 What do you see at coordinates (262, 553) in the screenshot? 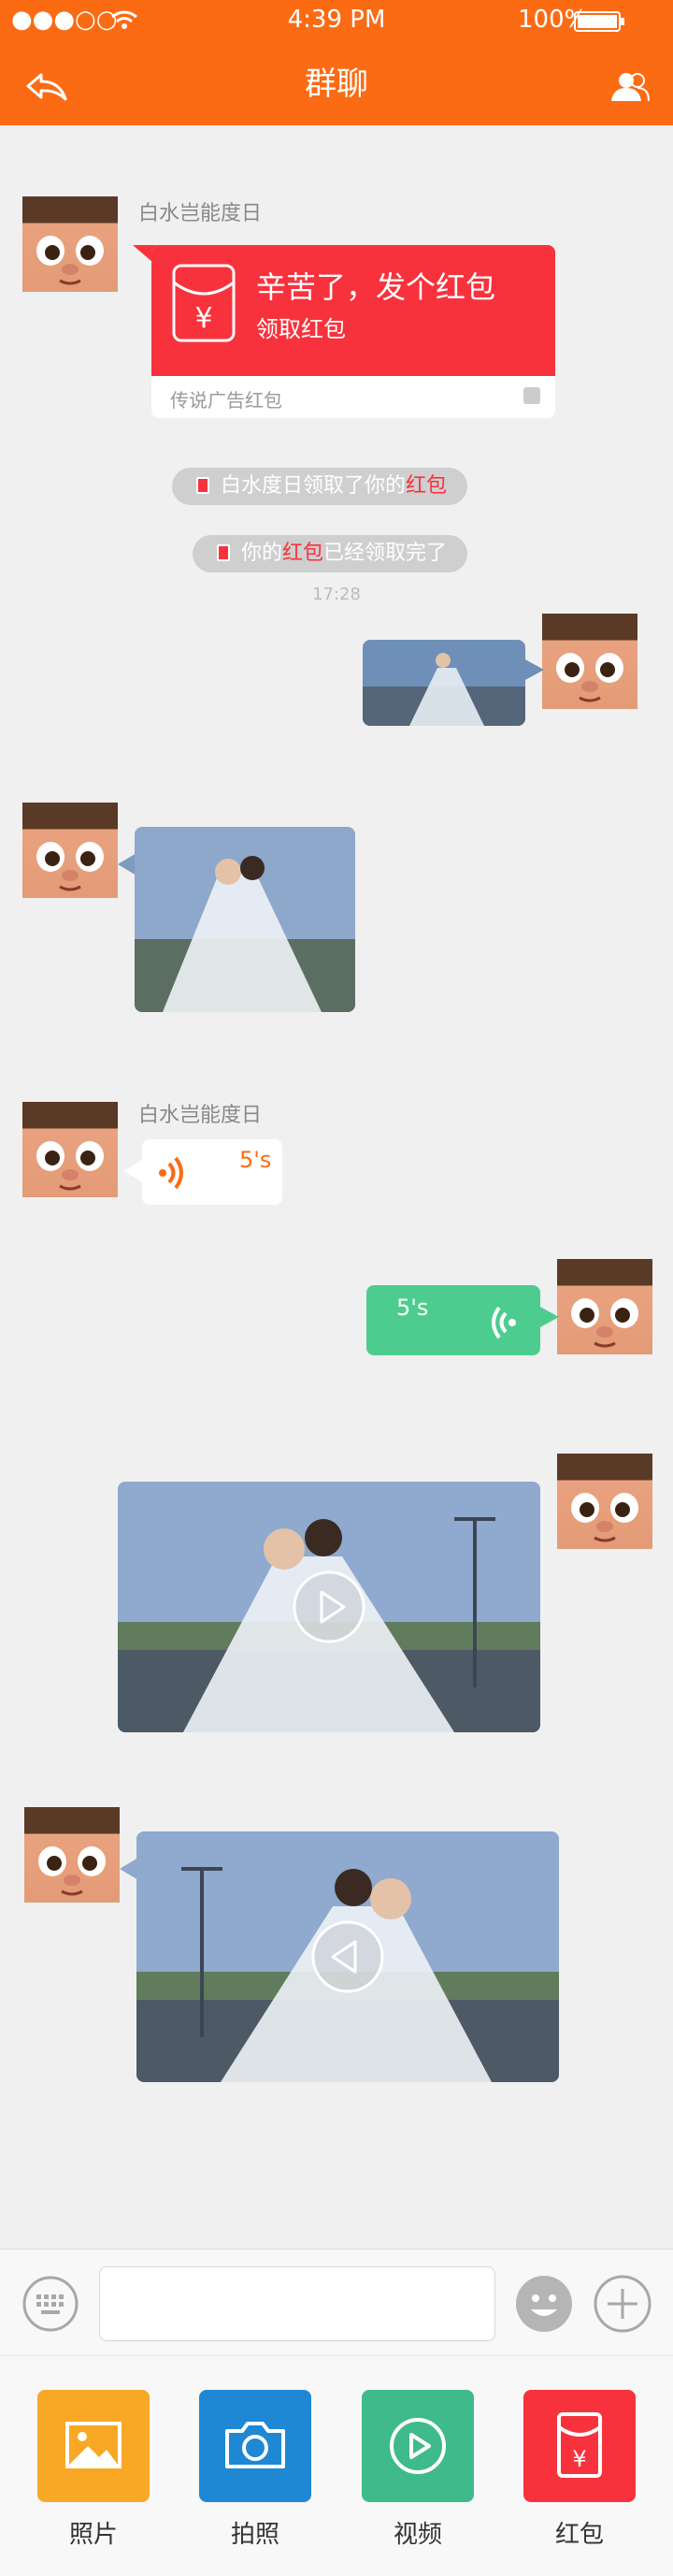
I see `notice-text: 你的` at bounding box center [262, 553].